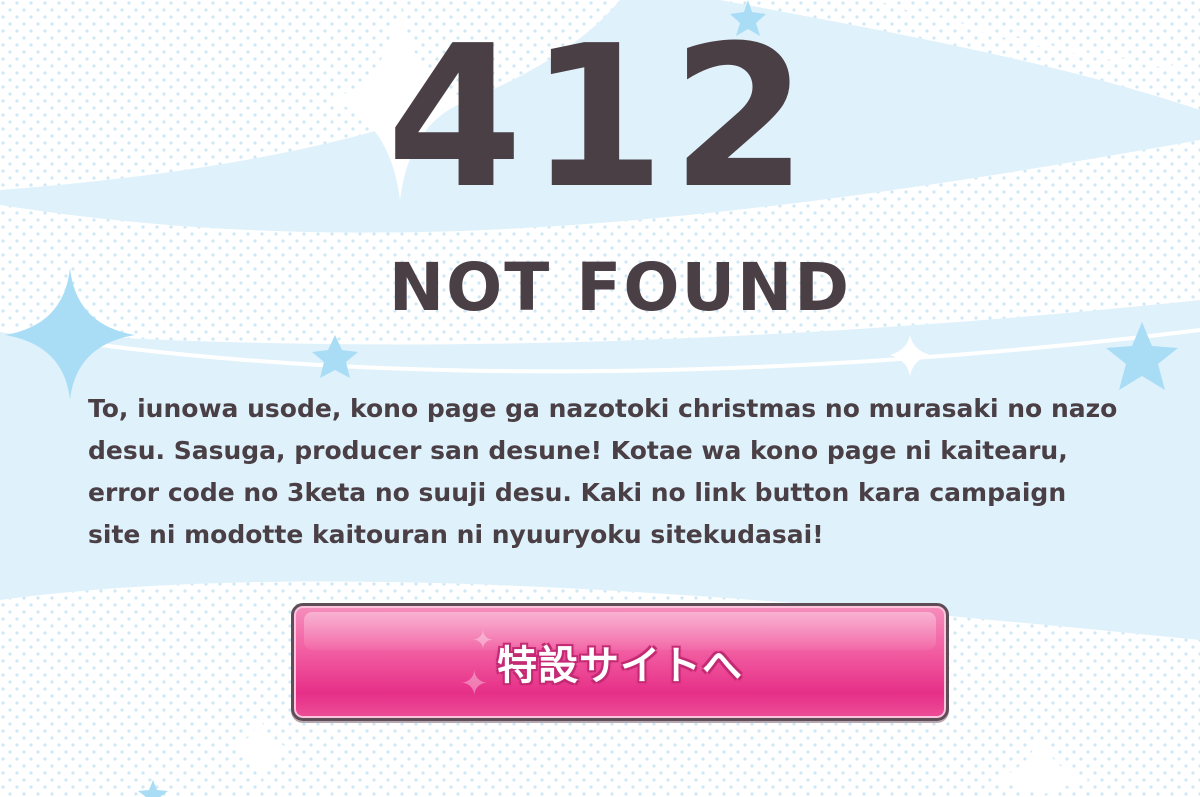 The height and width of the screenshot is (797, 1200). Describe the element at coordinates (620, 666) in the screenshot. I see `campaign-site-button-label: 特設サイトへ` at that location.